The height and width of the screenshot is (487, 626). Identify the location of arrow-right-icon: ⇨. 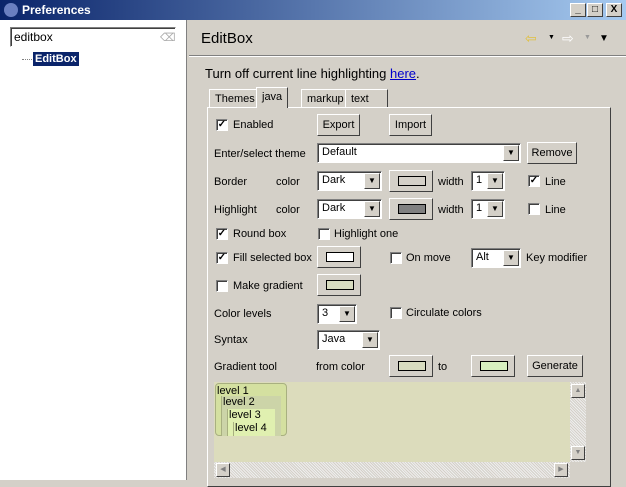
(568, 38).